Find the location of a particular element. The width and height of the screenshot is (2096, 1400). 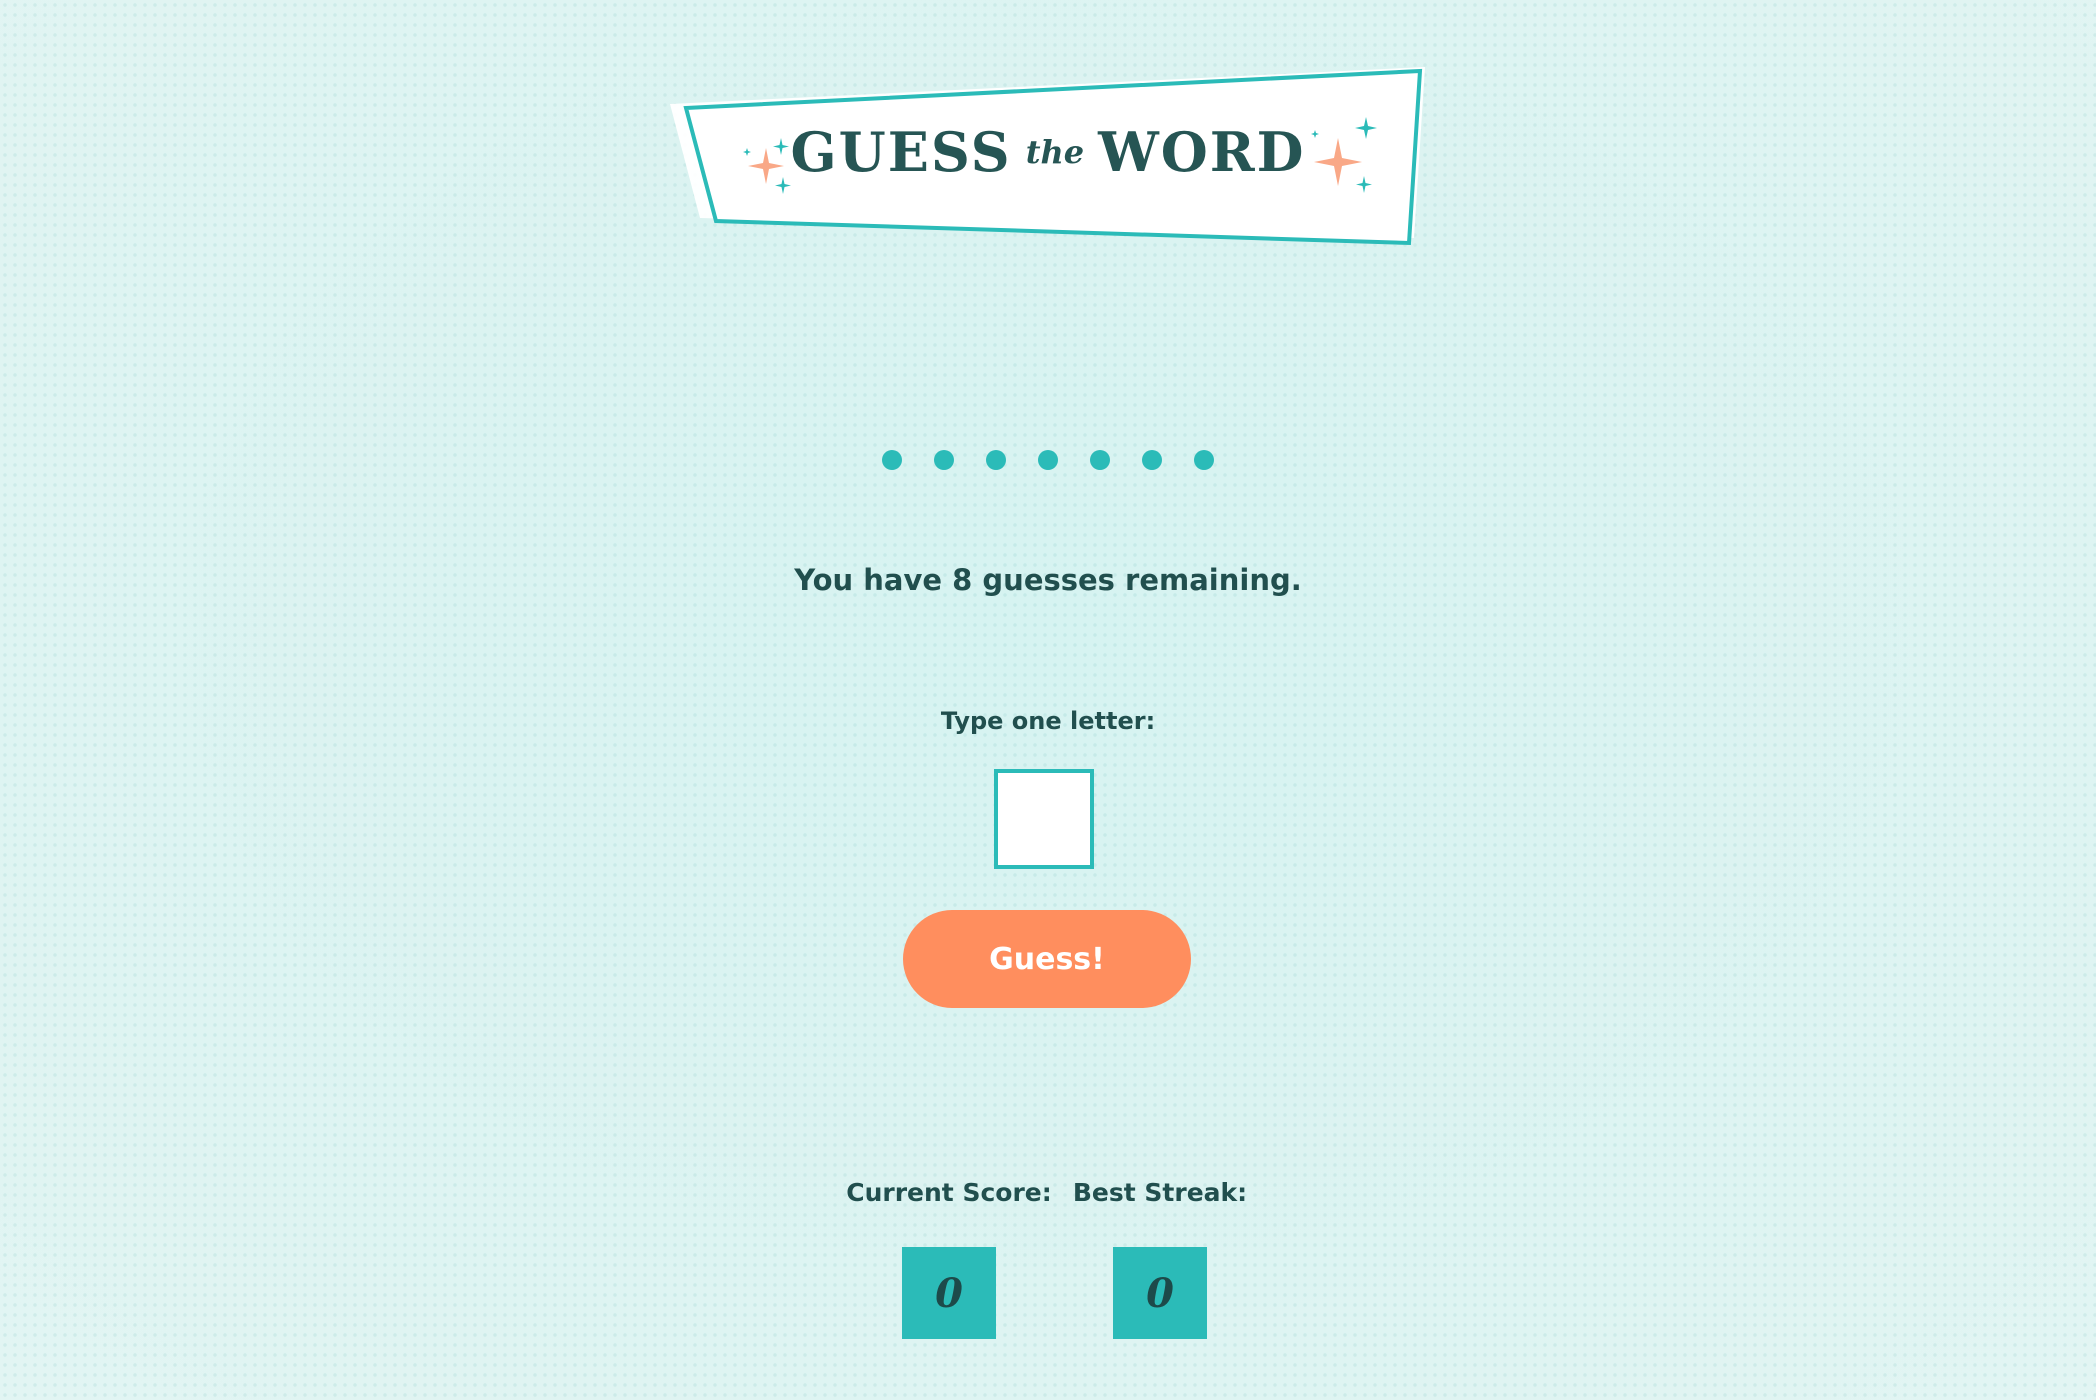

best-streak-value: 0 is located at coordinates (1160, 1293).